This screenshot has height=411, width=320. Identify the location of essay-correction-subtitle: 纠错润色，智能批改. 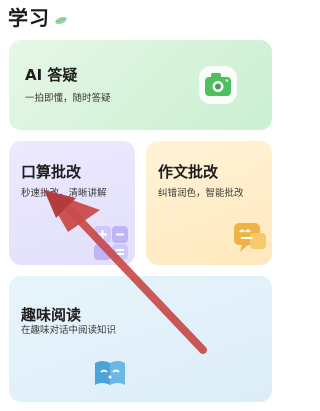
(201, 193).